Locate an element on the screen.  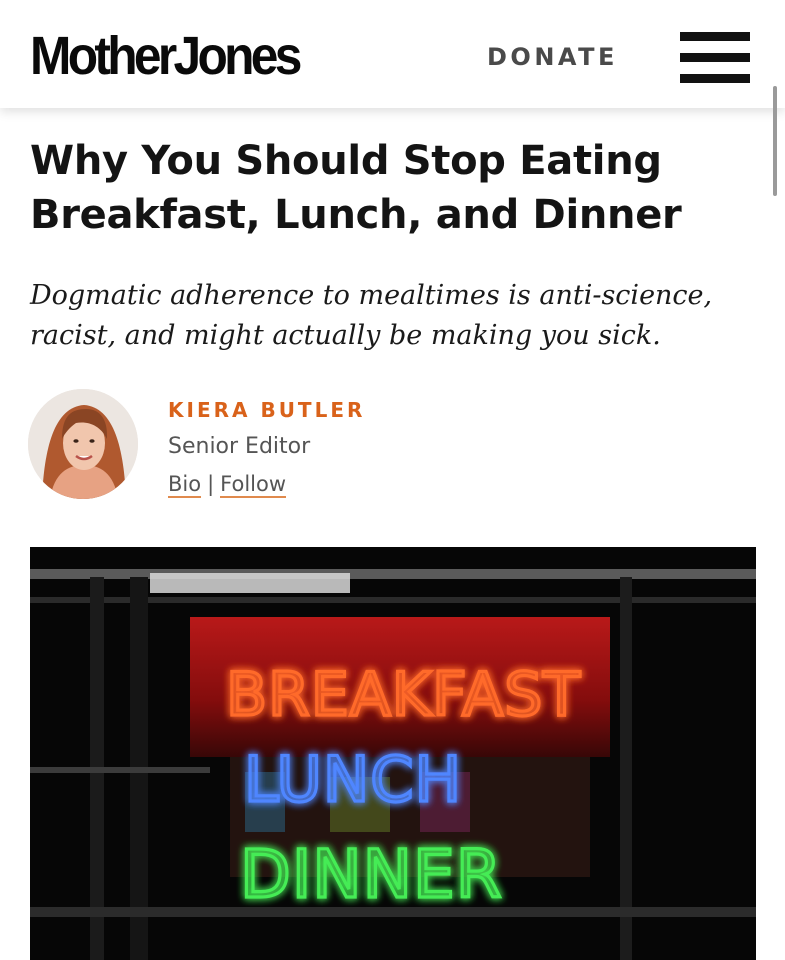
author-avatar-illustration is located at coordinates (83, 444).